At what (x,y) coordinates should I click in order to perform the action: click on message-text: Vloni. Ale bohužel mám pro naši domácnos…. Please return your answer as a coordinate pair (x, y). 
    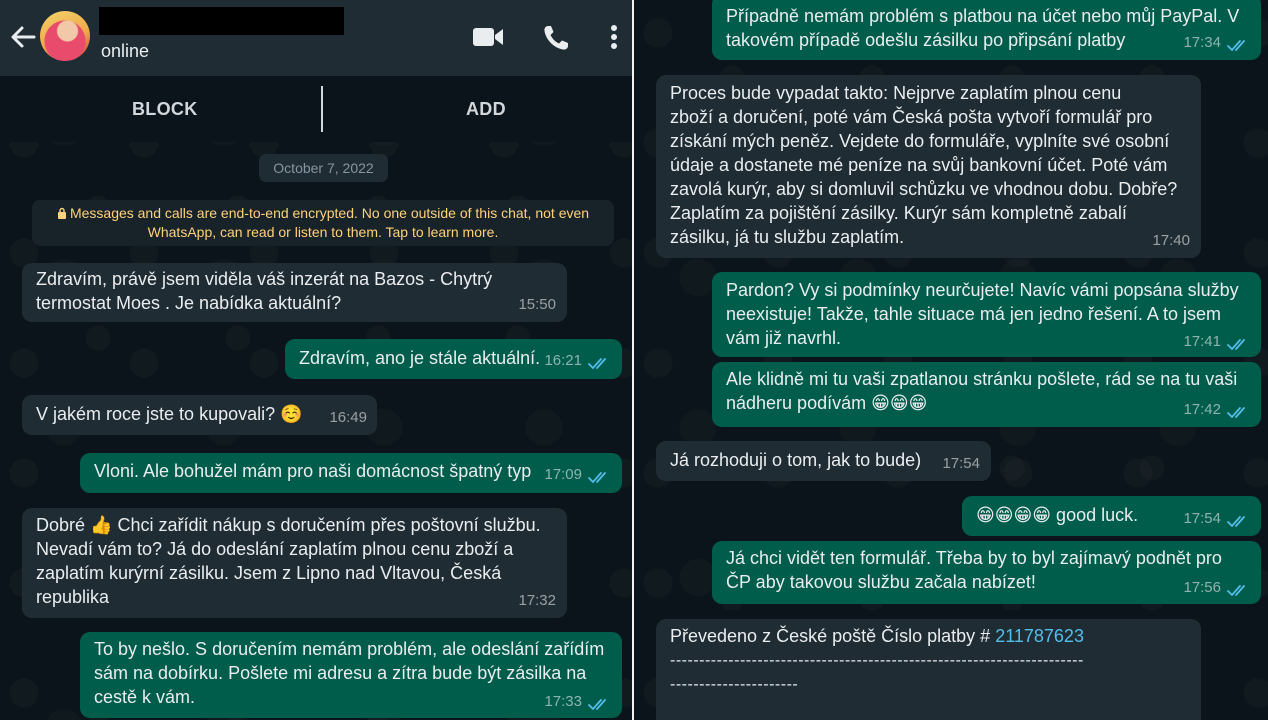
    Looking at the image, I should click on (313, 471).